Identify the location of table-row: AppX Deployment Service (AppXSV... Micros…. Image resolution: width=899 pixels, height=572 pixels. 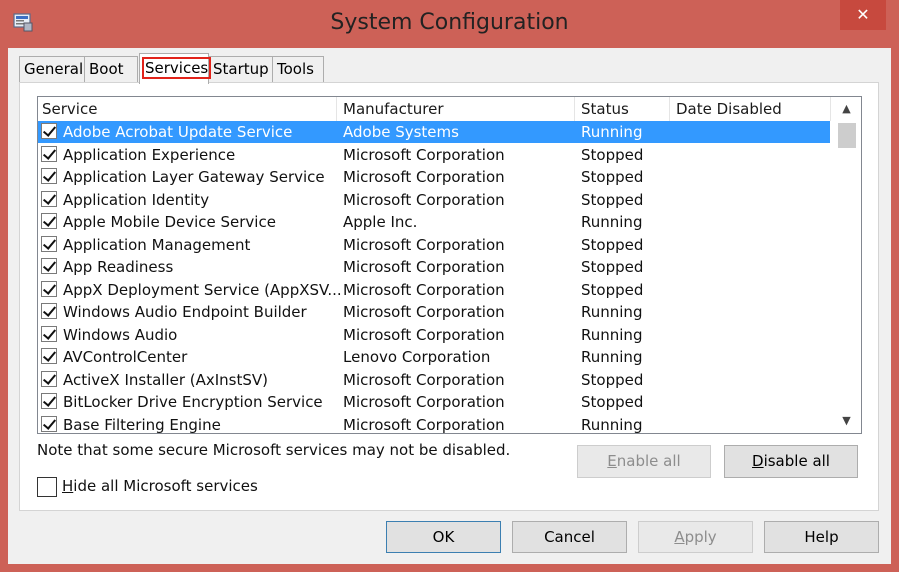
(434, 290).